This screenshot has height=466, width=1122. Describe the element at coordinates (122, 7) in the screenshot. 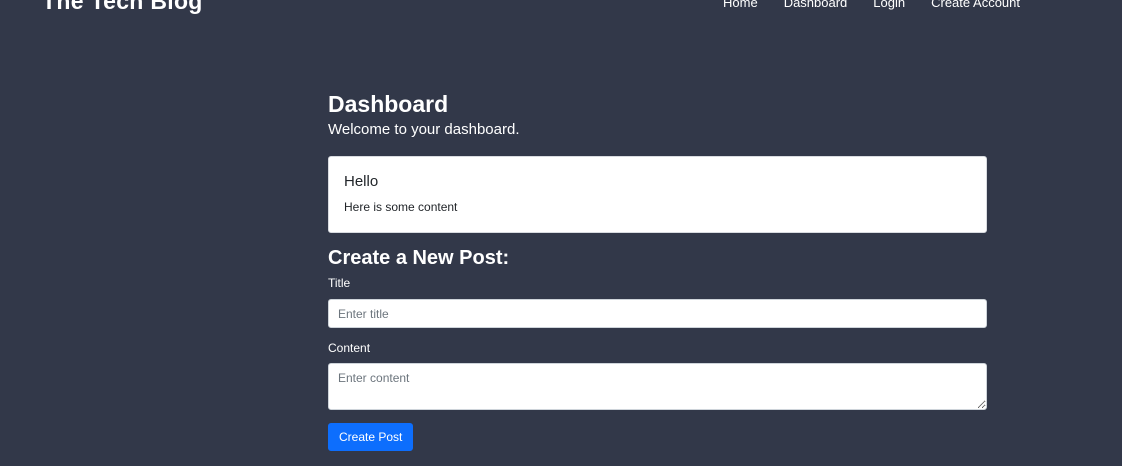

I see `site-brand: The Tech Blog` at that location.